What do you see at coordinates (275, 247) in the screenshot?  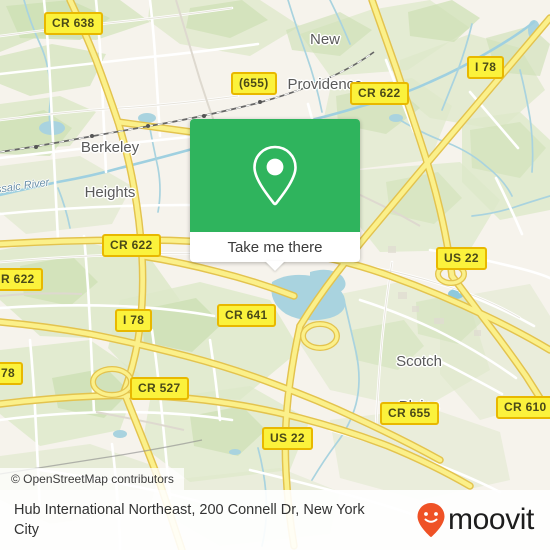 I see `take-me-there-label: Take me there` at bounding box center [275, 247].